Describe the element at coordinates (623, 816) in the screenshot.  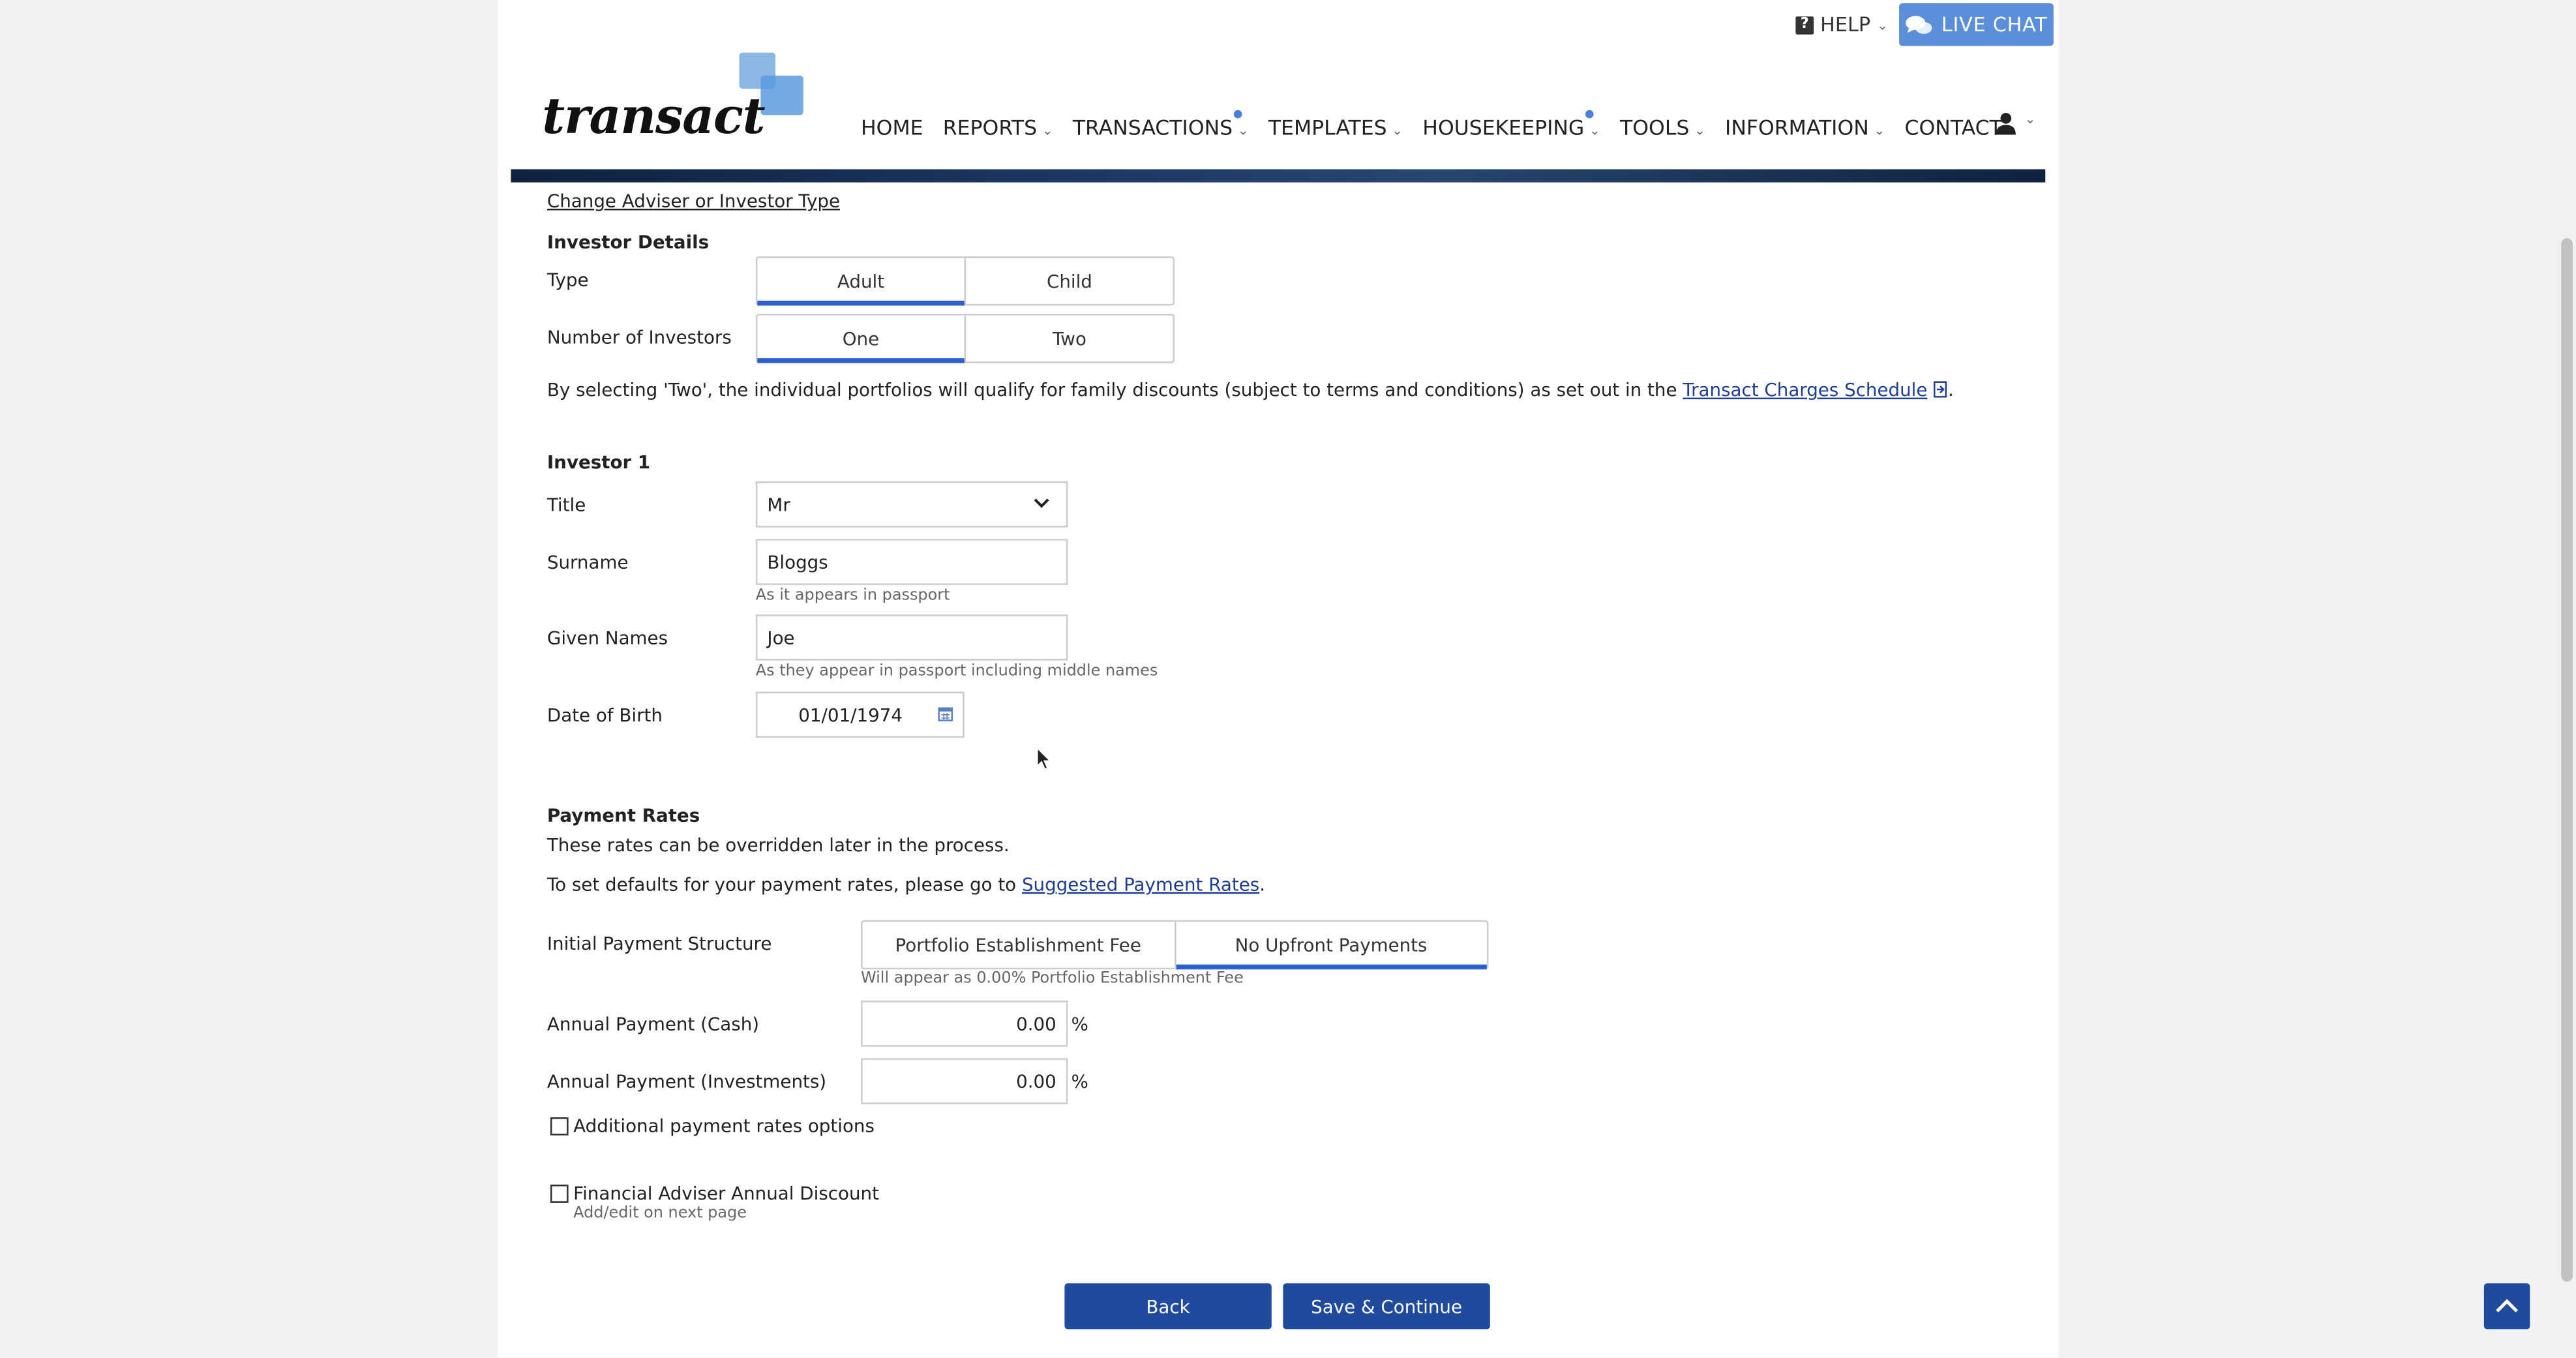
I see `payment-rates-heading: Payment Rates` at that location.